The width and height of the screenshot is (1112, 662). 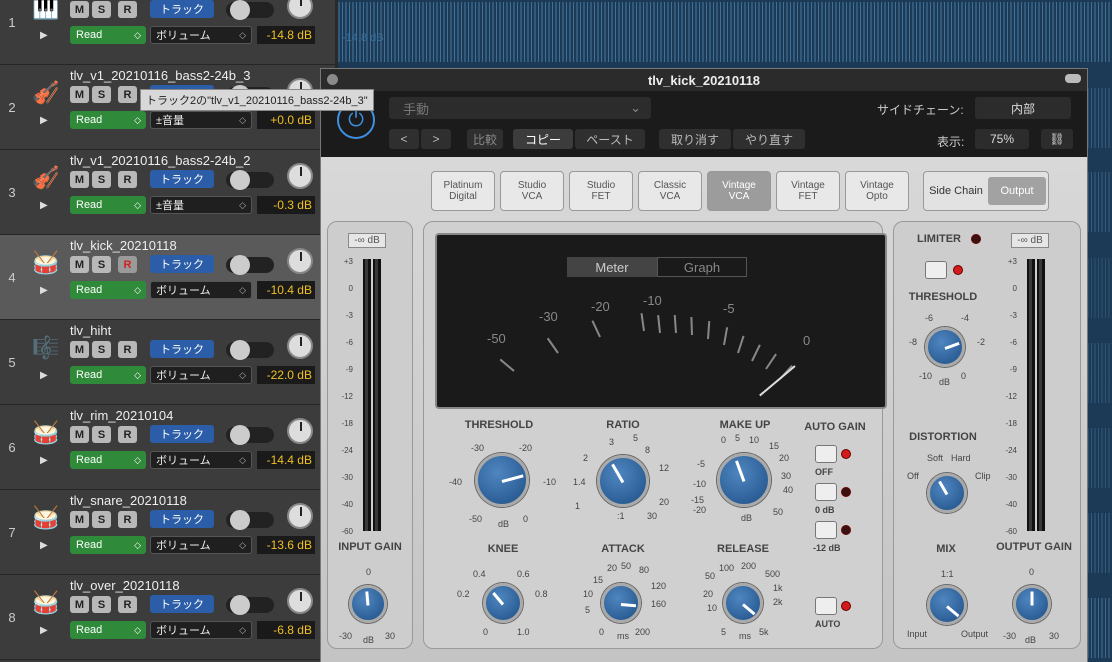 I want to click on track-name: tlv_snare_20210118, so click(x=128, y=500).